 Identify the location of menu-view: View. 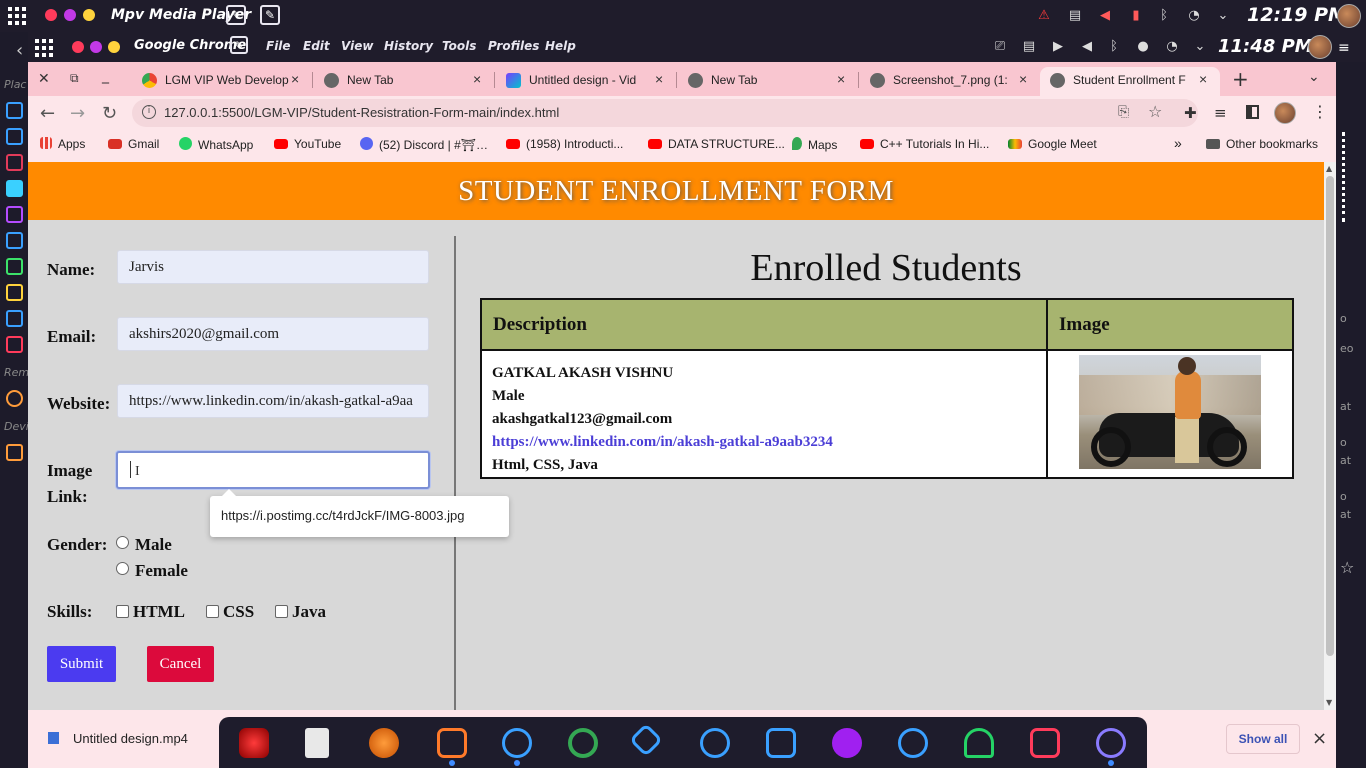
(357, 46).